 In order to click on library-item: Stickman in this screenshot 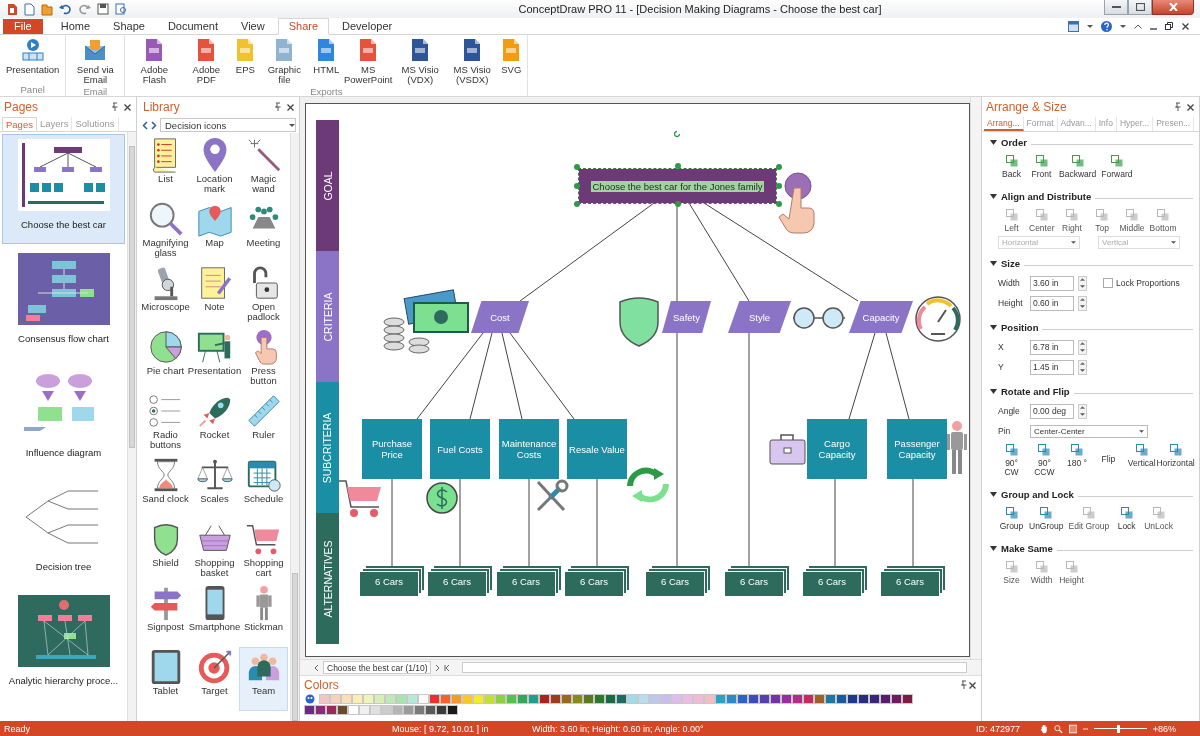, I will do `click(263, 615)`.